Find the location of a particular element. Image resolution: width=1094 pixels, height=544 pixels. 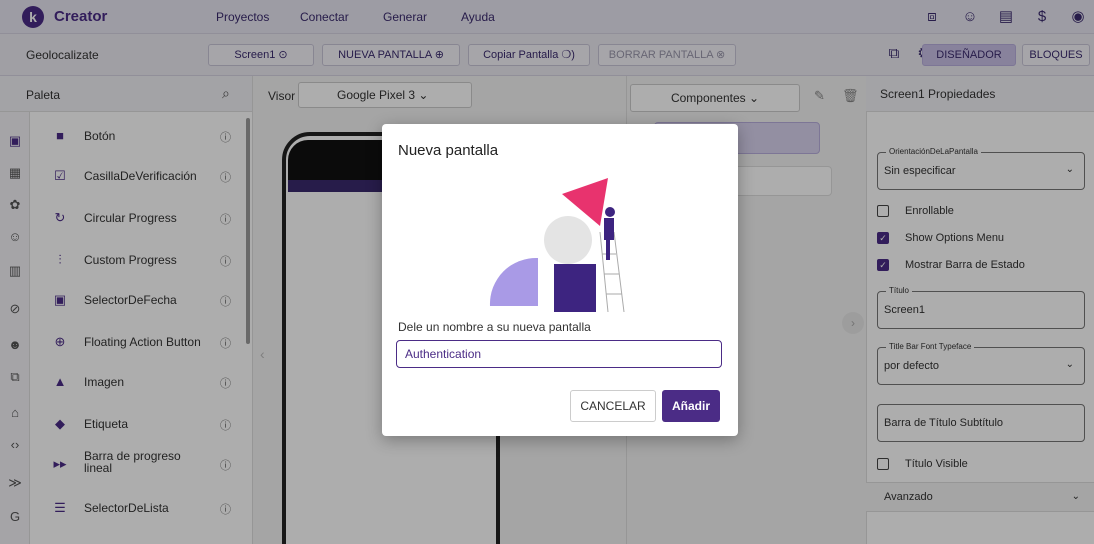

cancel-button: CANCELAR is located at coordinates (613, 406).